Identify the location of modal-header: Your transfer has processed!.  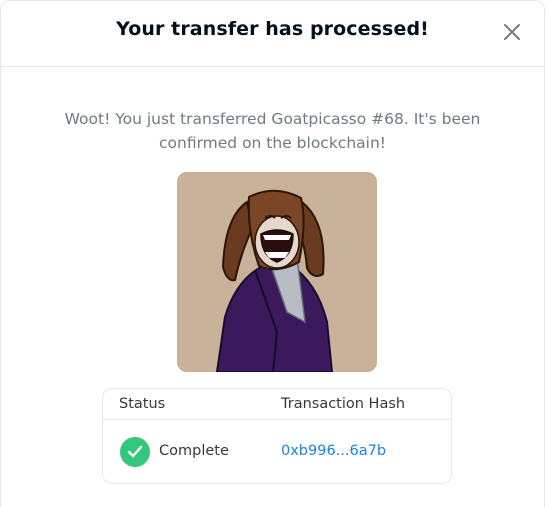
(272, 34).